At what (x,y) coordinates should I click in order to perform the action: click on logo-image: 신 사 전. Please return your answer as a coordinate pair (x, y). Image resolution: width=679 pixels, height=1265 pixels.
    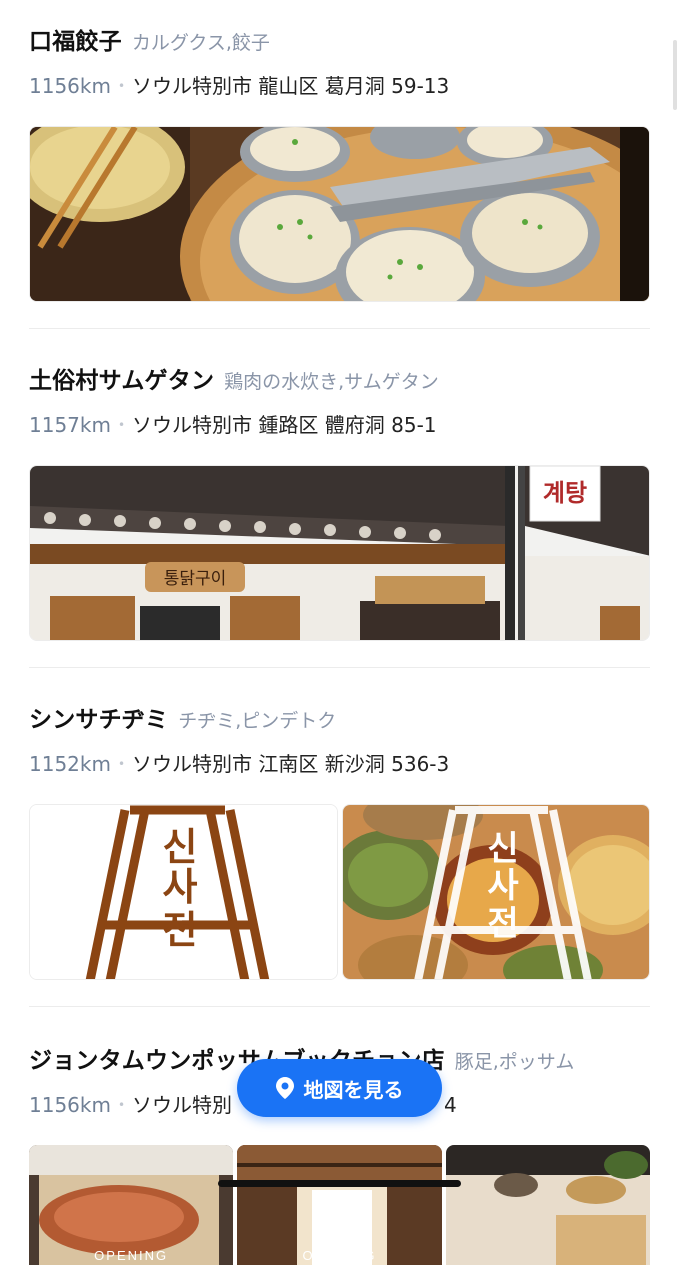
    Looking at the image, I should click on (183, 892).